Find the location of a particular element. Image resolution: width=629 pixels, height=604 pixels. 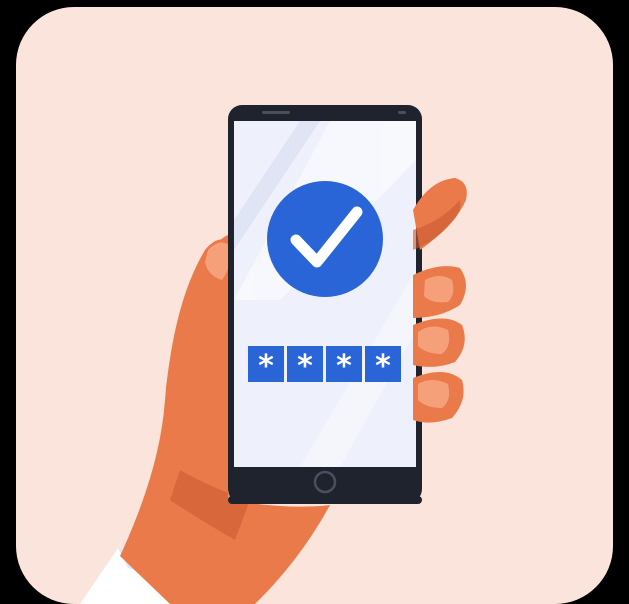

pin-box-2: * is located at coordinates (305, 365).